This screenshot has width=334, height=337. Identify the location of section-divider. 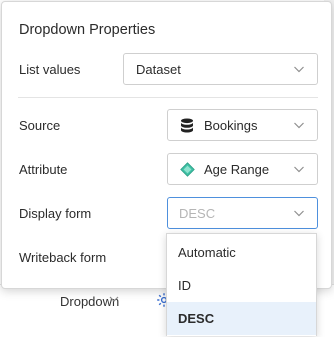
(168, 97).